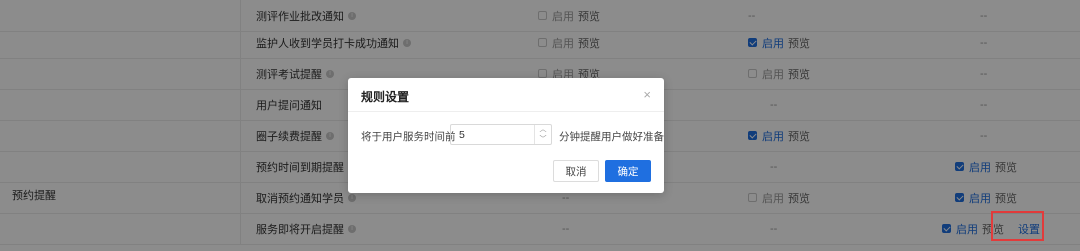 This screenshot has height=251, width=1080. What do you see at coordinates (543, 130) in the screenshot?
I see `increment-icon: ︿` at bounding box center [543, 130].